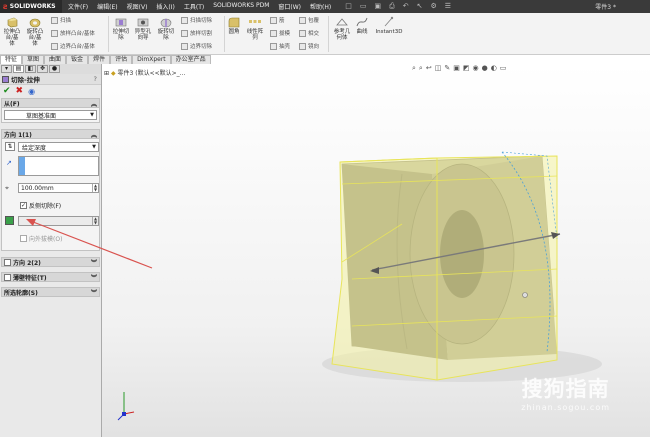  I want to click on tab-features: 特征, so click(11, 59).